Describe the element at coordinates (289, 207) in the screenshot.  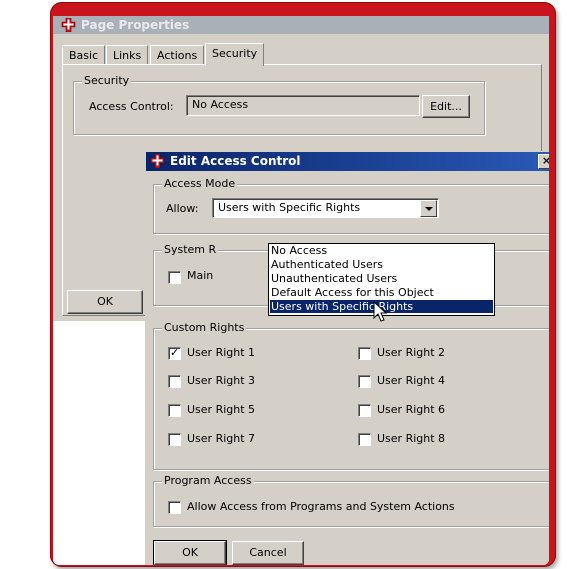
I see `allow-select-value: Users with Specific Rights` at that location.